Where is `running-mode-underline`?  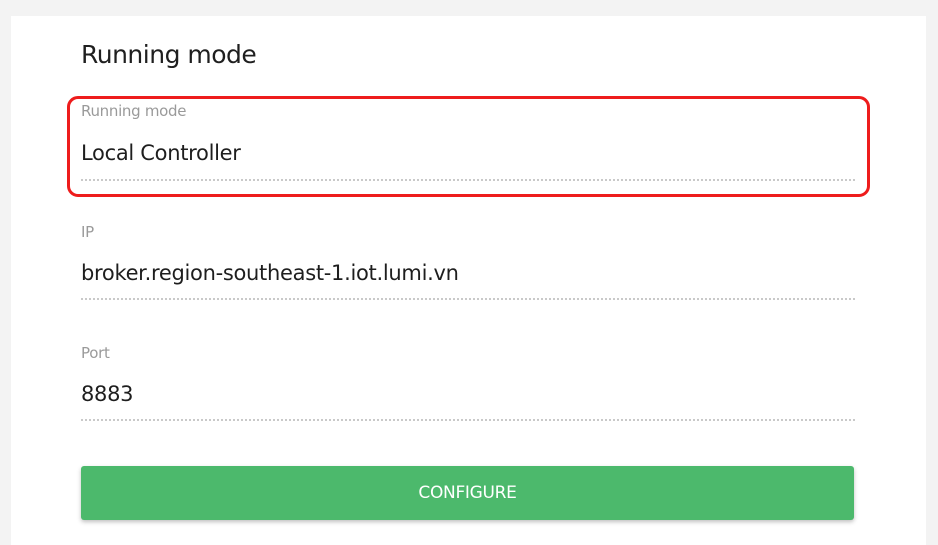
running-mode-underline is located at coordinates (468, 180).